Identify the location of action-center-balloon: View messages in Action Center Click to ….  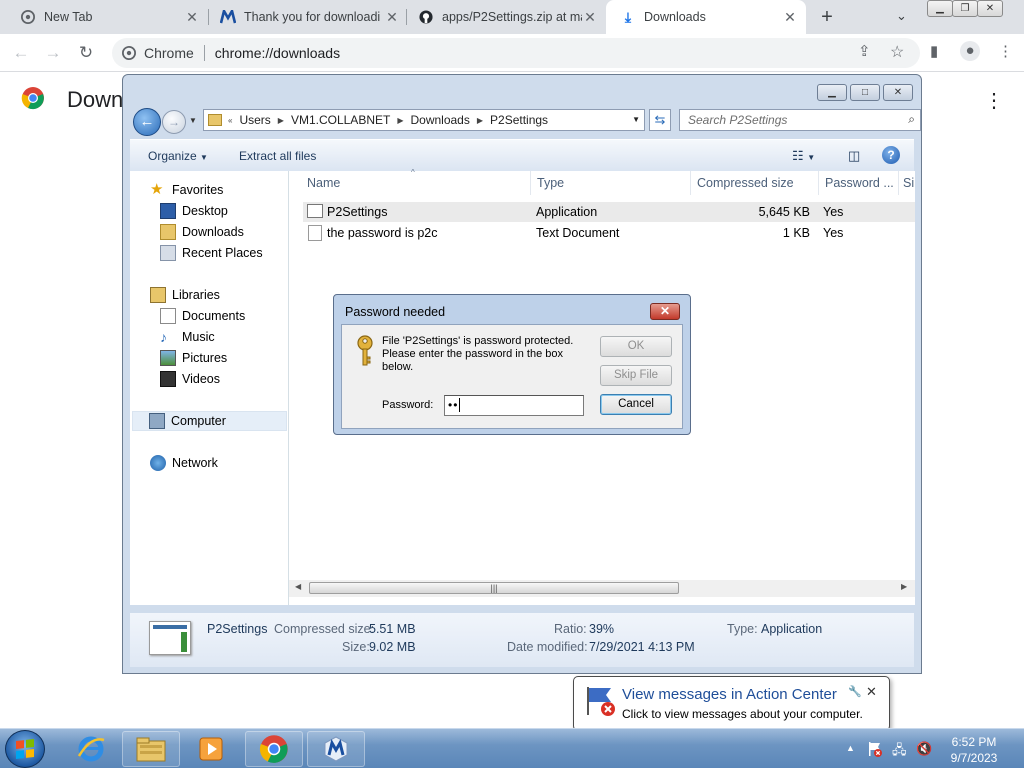
(731, 710).